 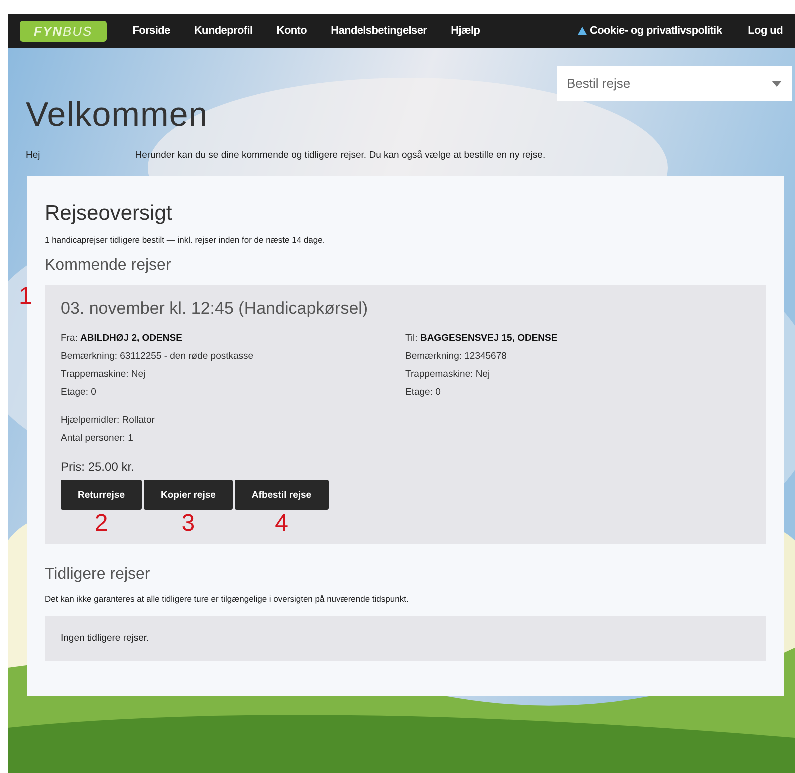 I want to click on nav-link: Konto, so click(x=292, y=31).